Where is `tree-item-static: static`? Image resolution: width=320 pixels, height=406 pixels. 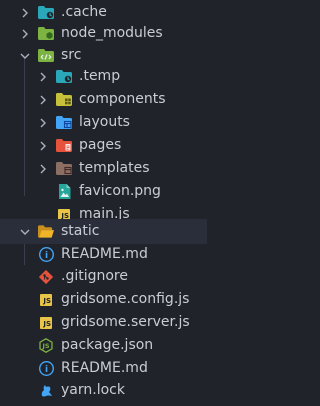 tree-item-static: static is located at coordinates (103, 231).